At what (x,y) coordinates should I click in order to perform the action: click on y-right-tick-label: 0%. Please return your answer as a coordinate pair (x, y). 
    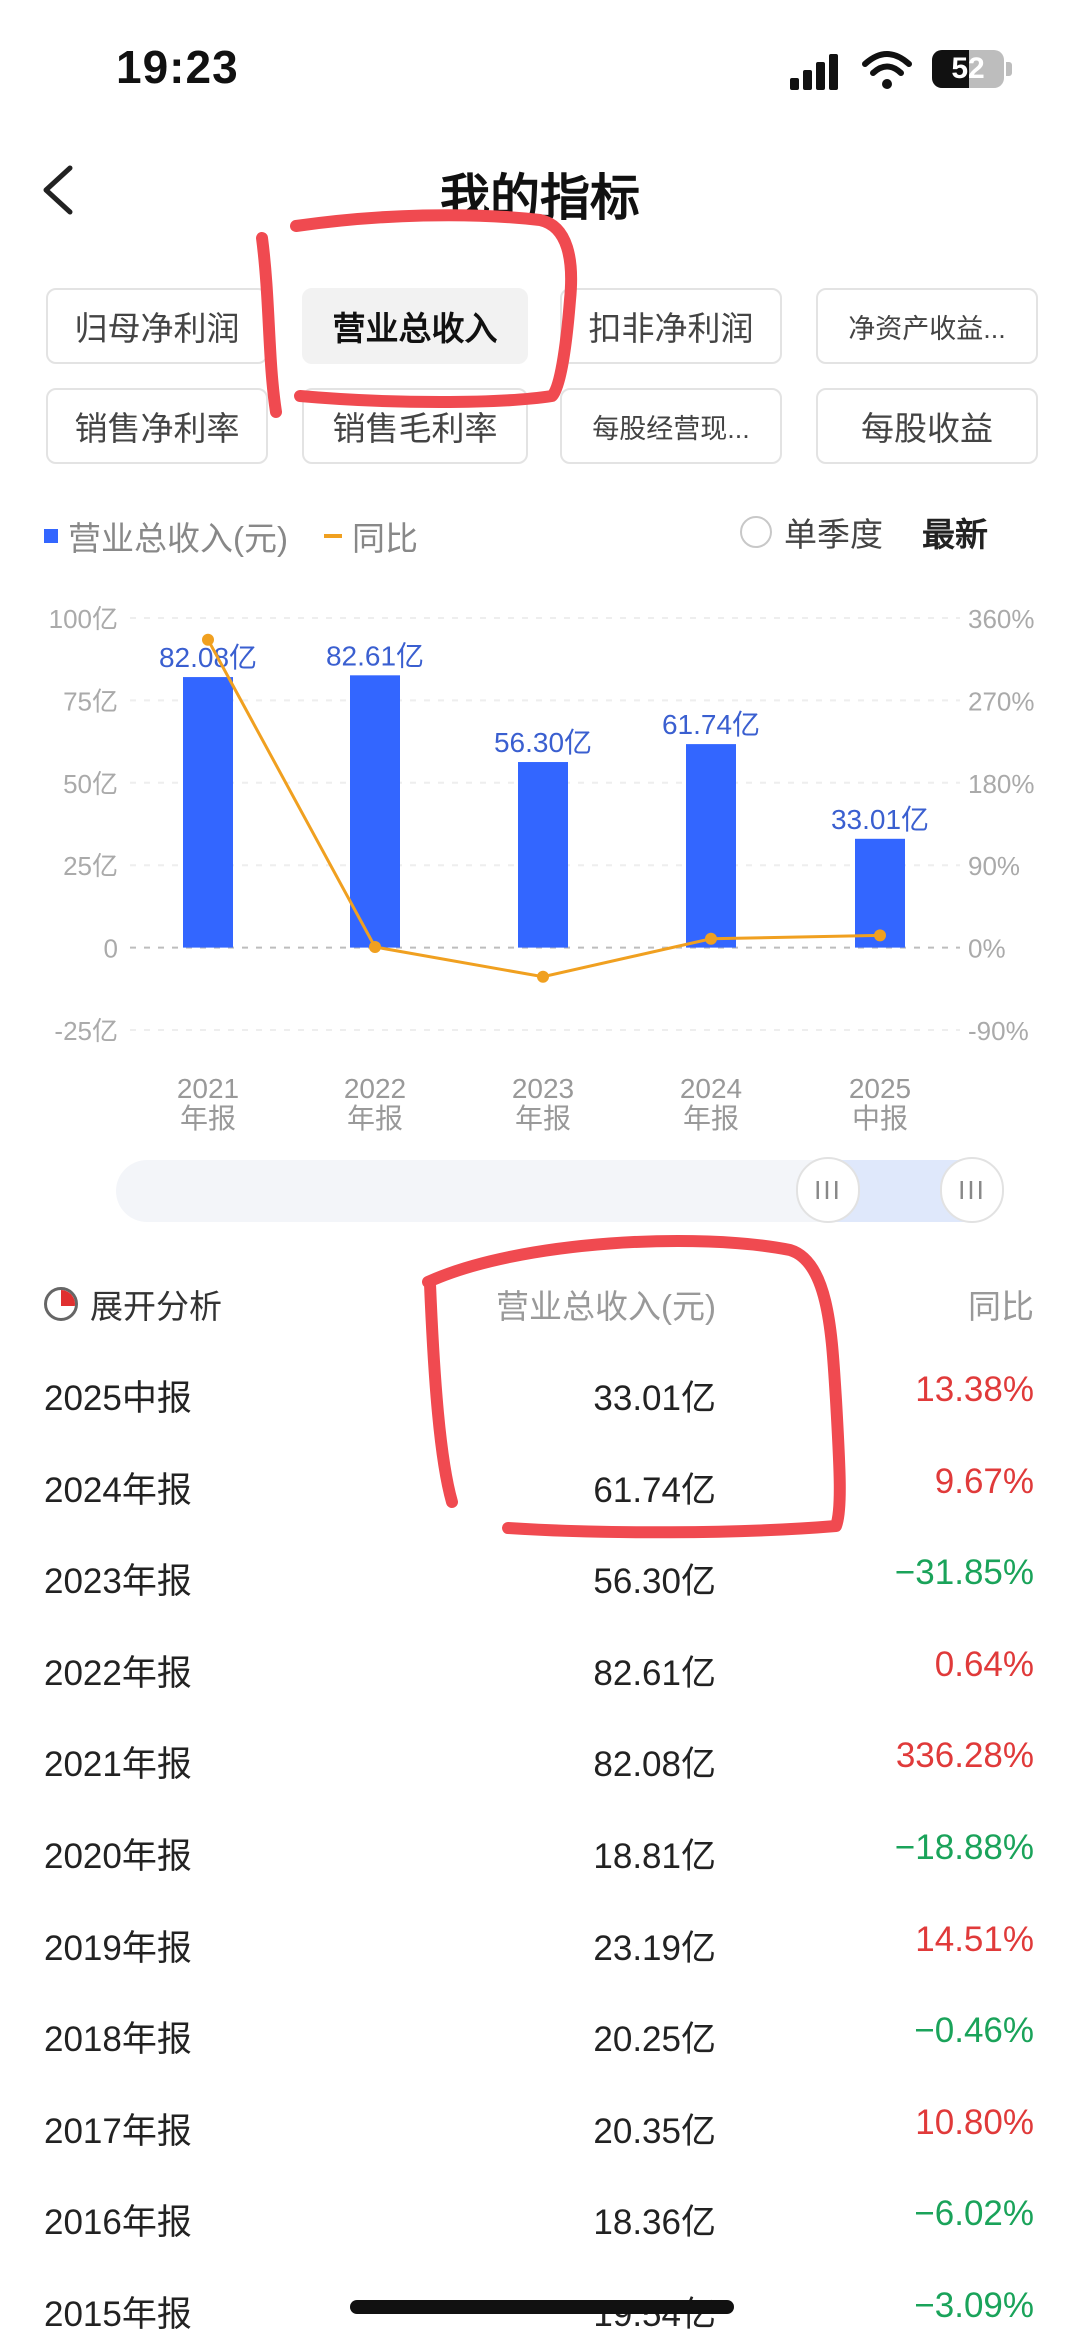
    Looking at the image, I should click on (987, 949).